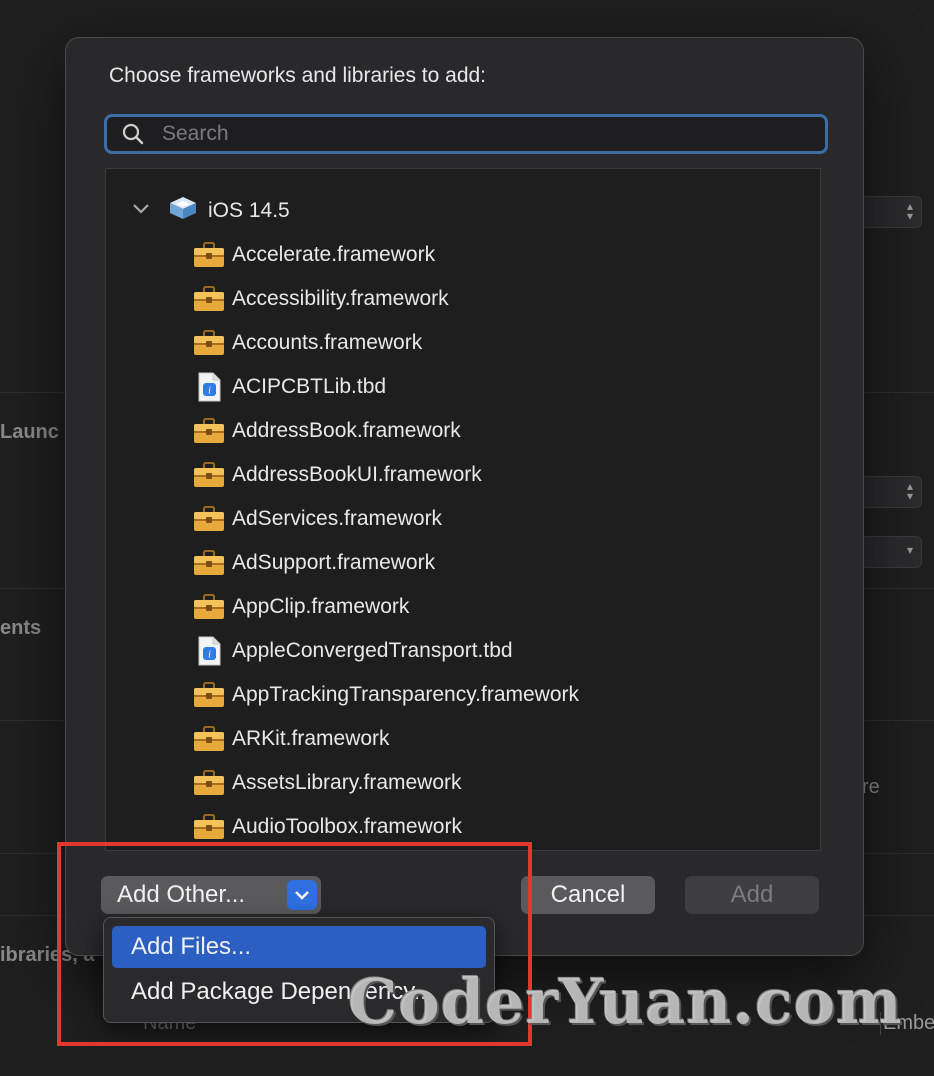 This screenshot has height=1076, width=934. What do you see at coordinates (625, 1001) in the screenshot?
I see `watermark: CoderYuan.com` at bounding box center [625, 1001].